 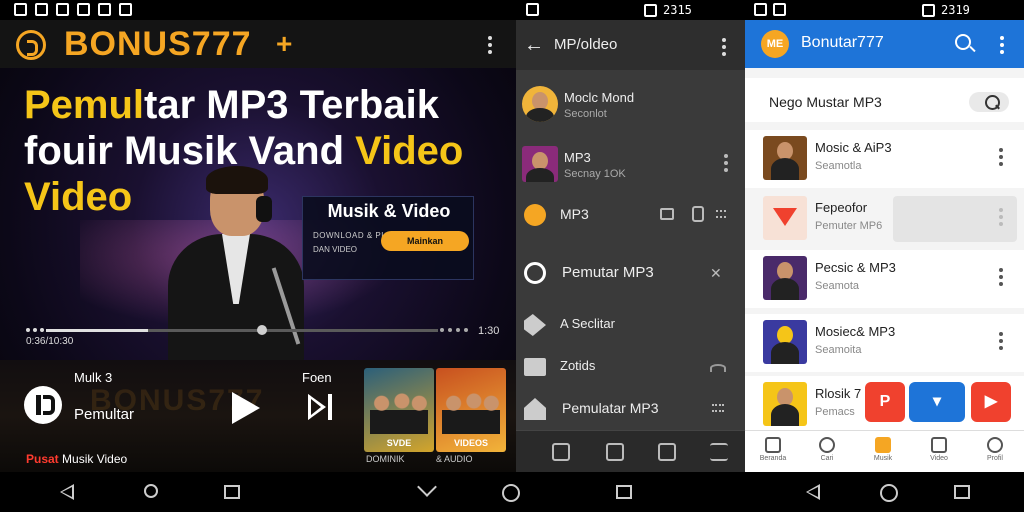 What do you see at coordinates (837, 286) in the screenshot?
I see `list-item-subtitle: Seamota` at bounding box center [837, 286].